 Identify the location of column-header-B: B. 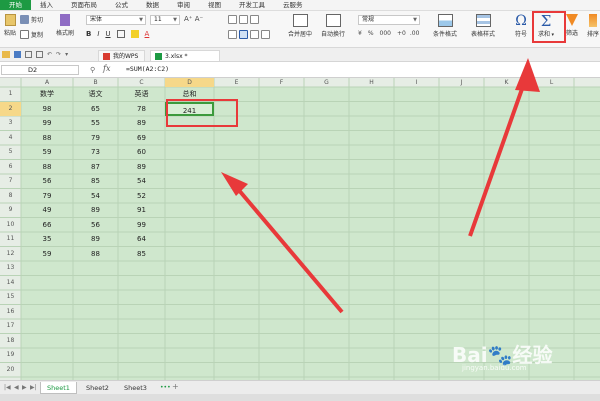
(95, 82).